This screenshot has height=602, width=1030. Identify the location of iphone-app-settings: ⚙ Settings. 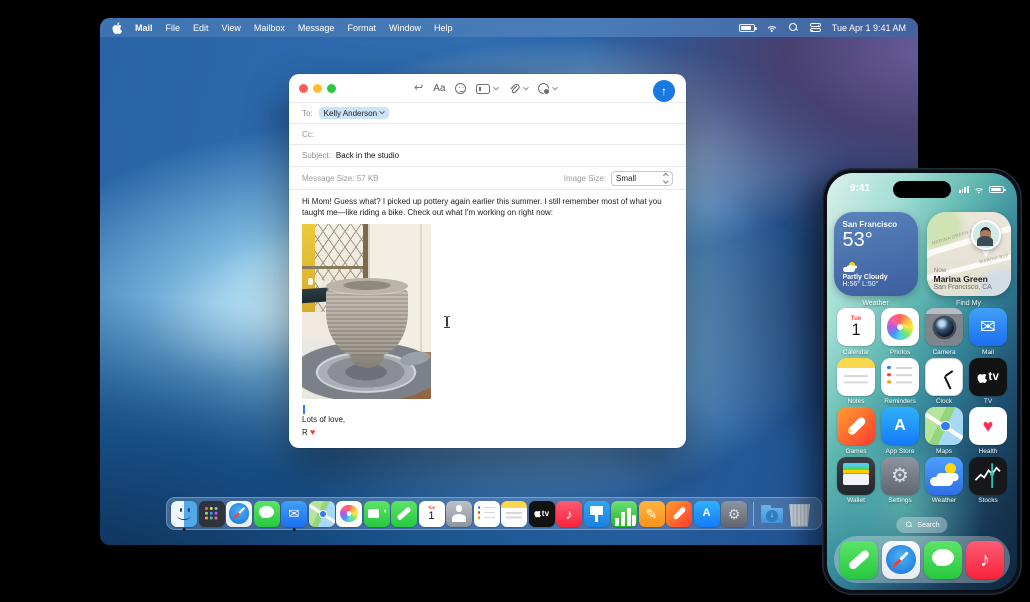
(900, 480).